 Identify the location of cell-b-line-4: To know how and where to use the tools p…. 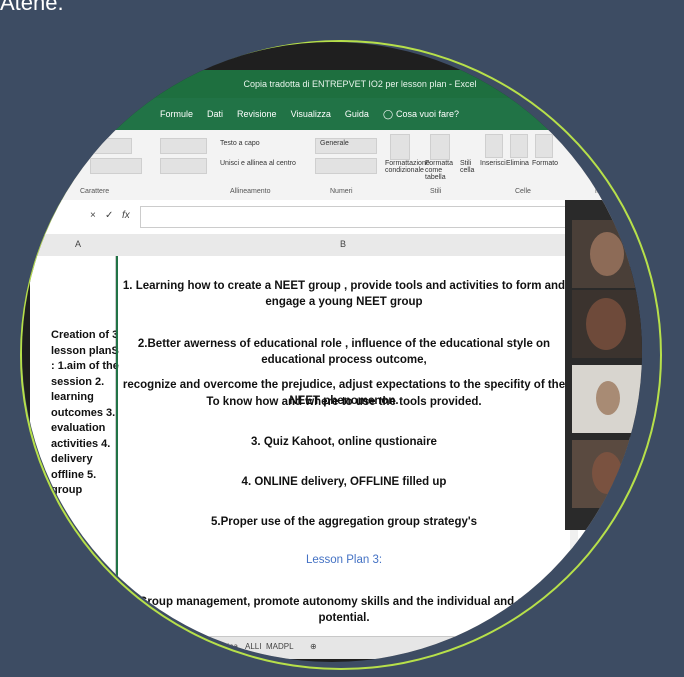
(344, 402).